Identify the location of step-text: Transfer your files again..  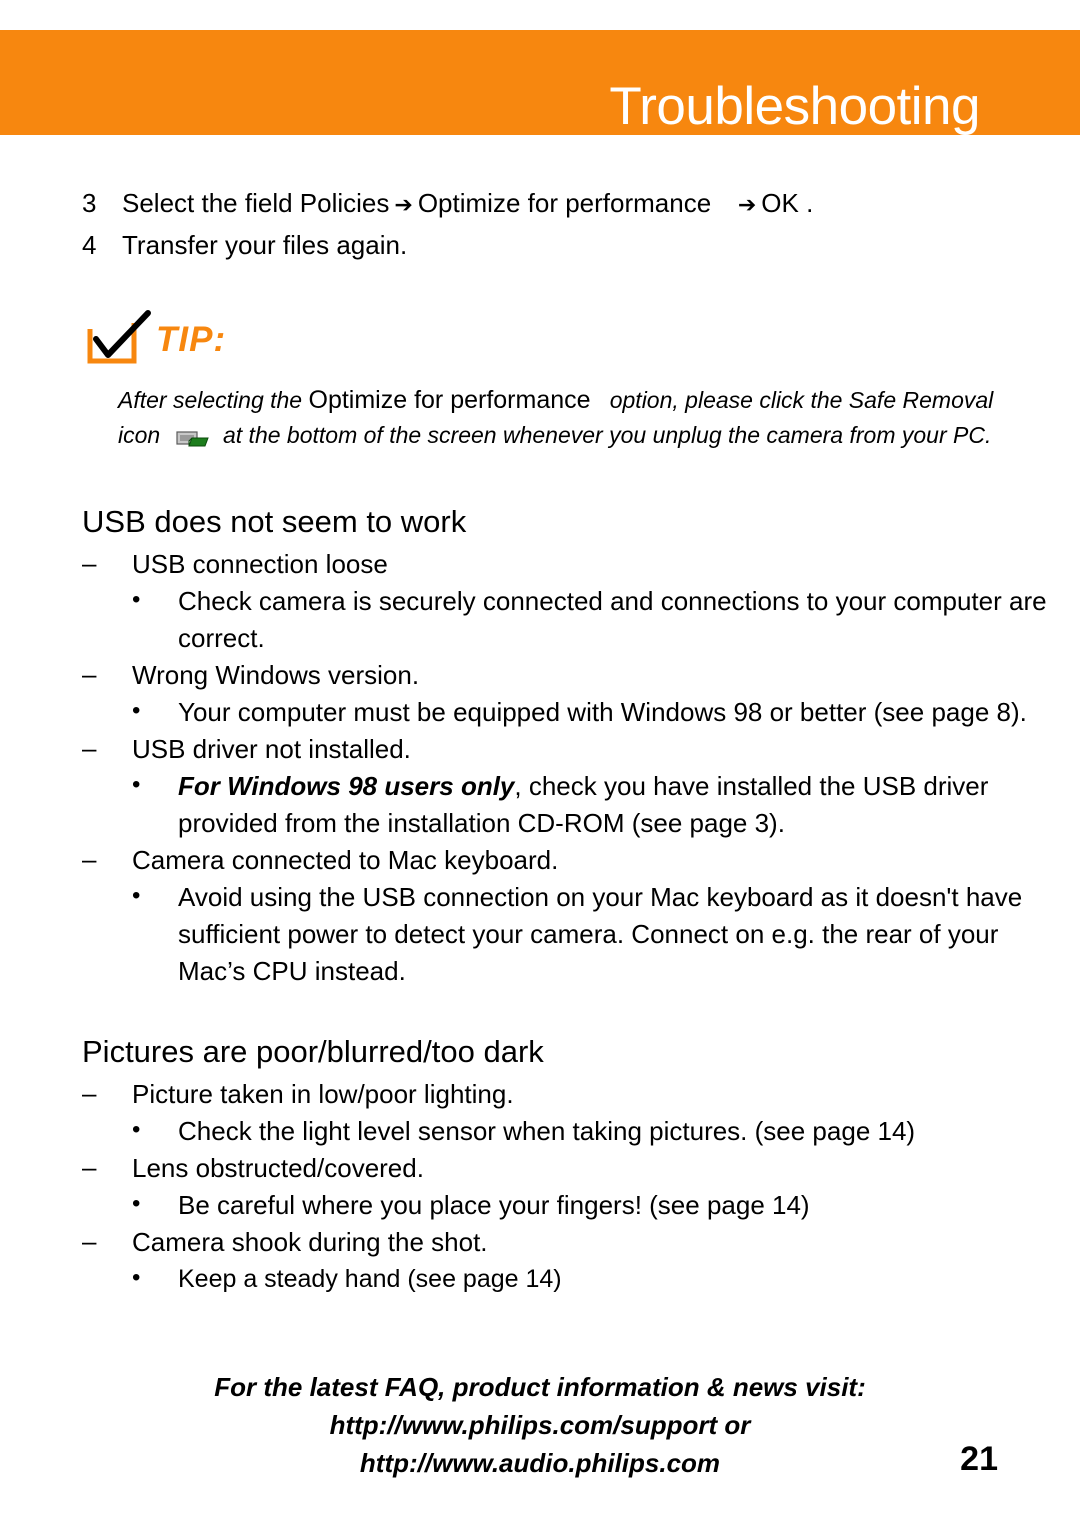
(265, 245).